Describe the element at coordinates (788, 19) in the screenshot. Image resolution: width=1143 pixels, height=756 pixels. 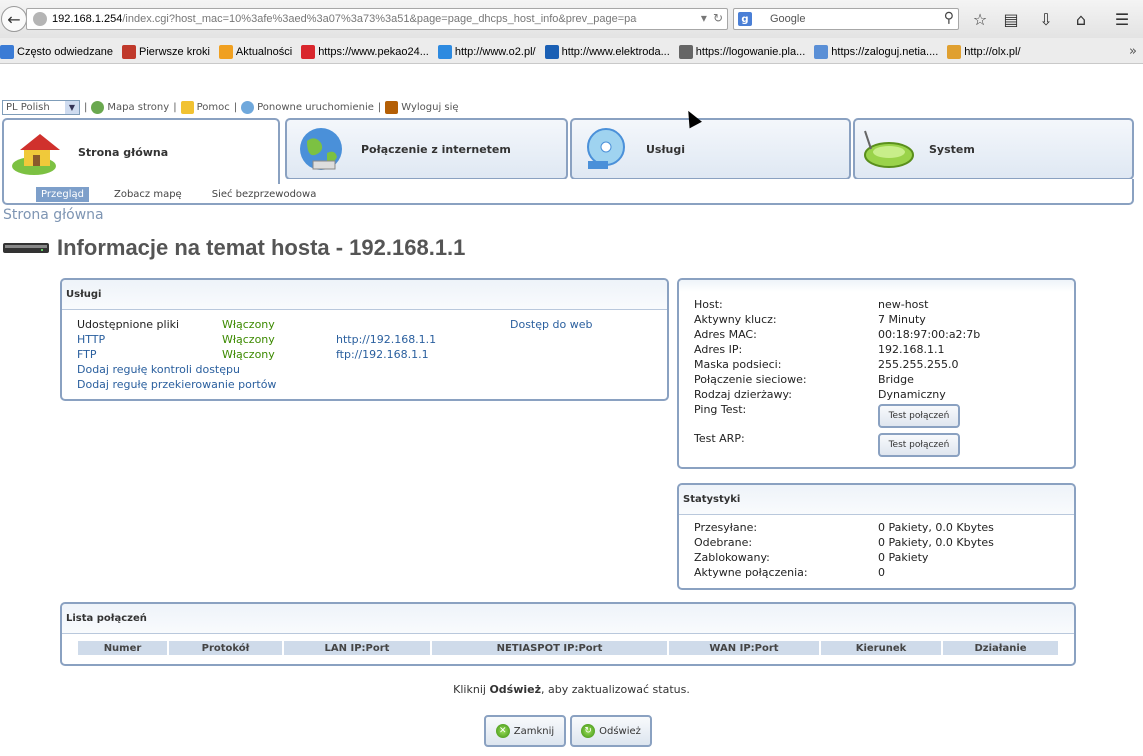
I see `search-placeholder: Google` at that location.